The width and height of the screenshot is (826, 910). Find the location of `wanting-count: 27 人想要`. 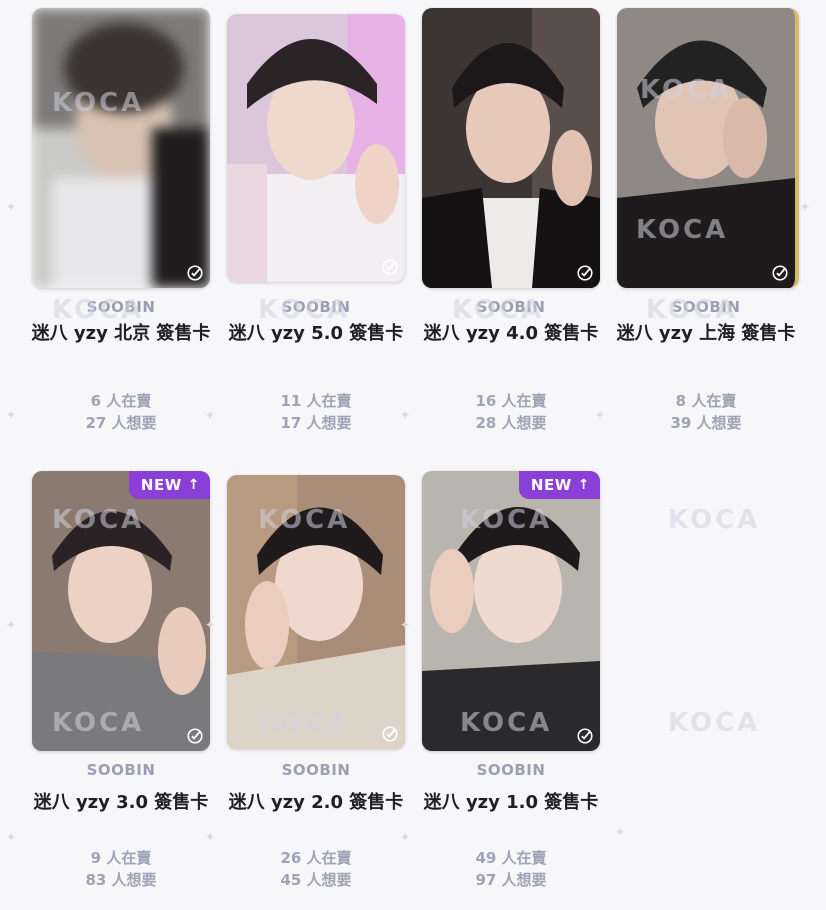

wanting-count: 27 人想要 is located at coordinates (121, 423).